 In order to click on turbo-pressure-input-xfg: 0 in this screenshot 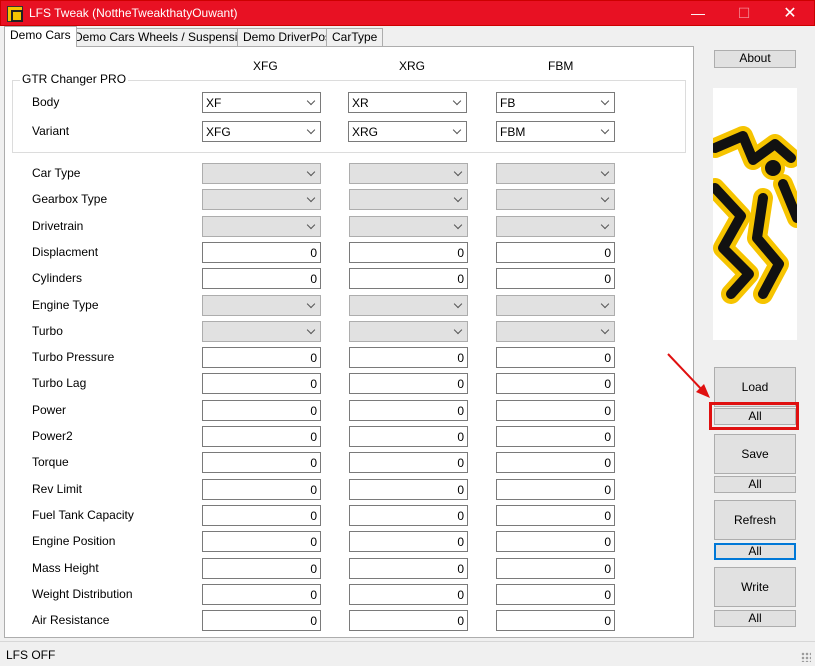, I will do `click(261, 357)`.